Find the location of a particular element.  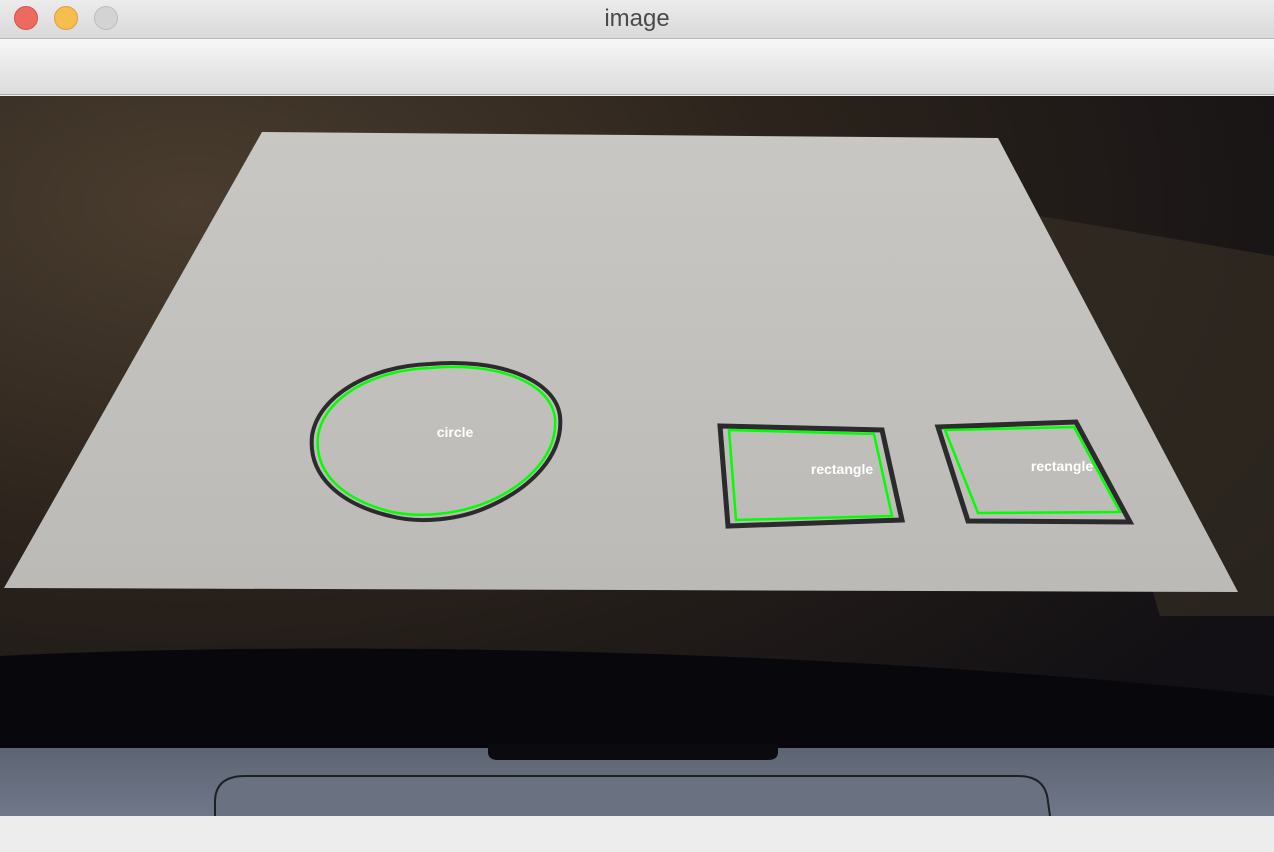

title-bar: image is located at coordinates (637, 19).